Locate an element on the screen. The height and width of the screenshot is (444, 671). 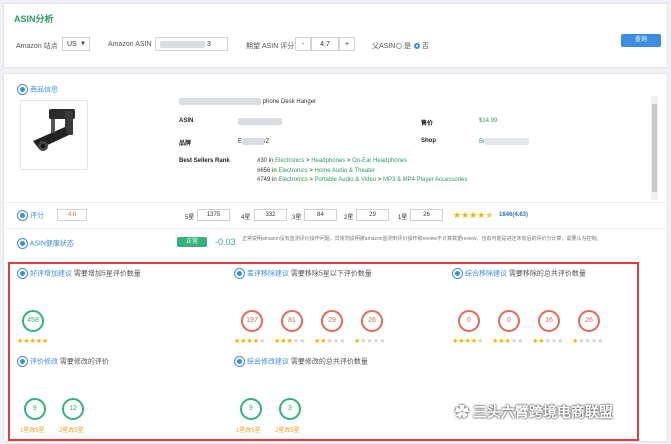
bsr-link: Portable Audio & Video is located at coordinates (346, 180).